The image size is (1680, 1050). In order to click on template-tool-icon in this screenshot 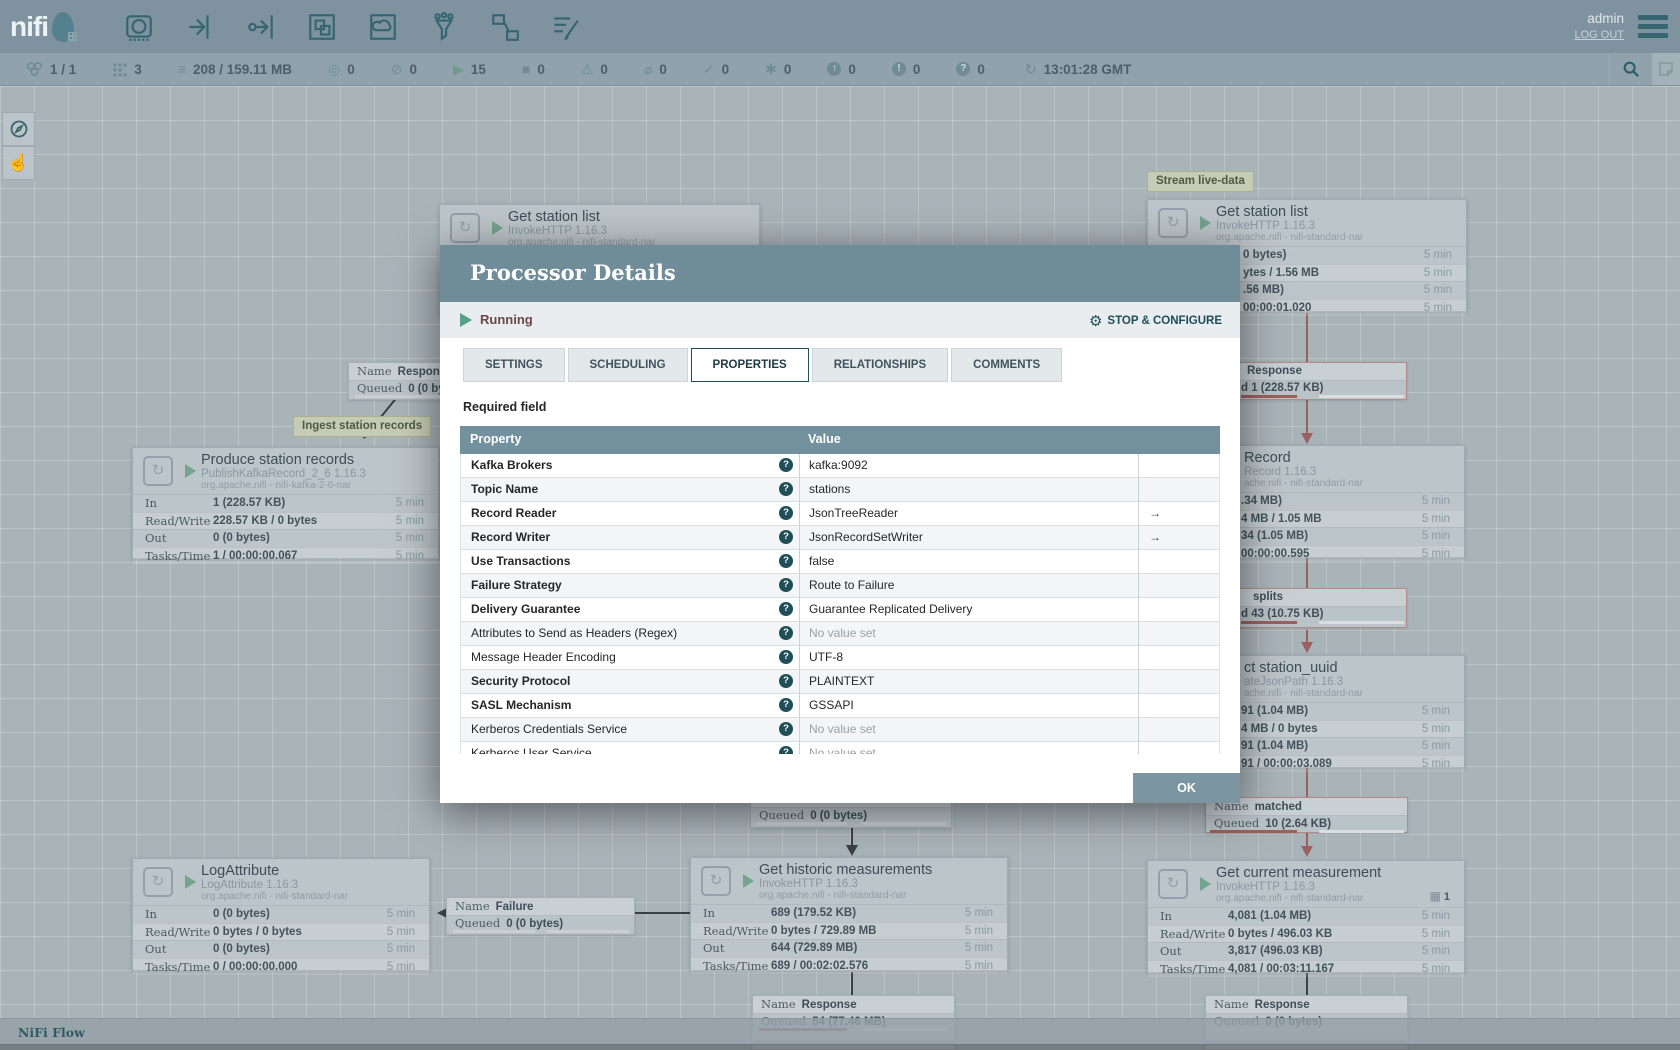, I will do `click(505, 27)`.